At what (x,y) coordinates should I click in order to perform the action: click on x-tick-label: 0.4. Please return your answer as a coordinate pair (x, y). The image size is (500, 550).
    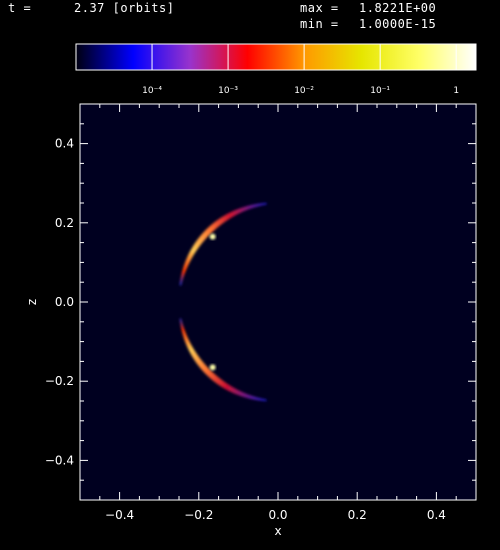
    Looking at the image, I should click on (436, 515).